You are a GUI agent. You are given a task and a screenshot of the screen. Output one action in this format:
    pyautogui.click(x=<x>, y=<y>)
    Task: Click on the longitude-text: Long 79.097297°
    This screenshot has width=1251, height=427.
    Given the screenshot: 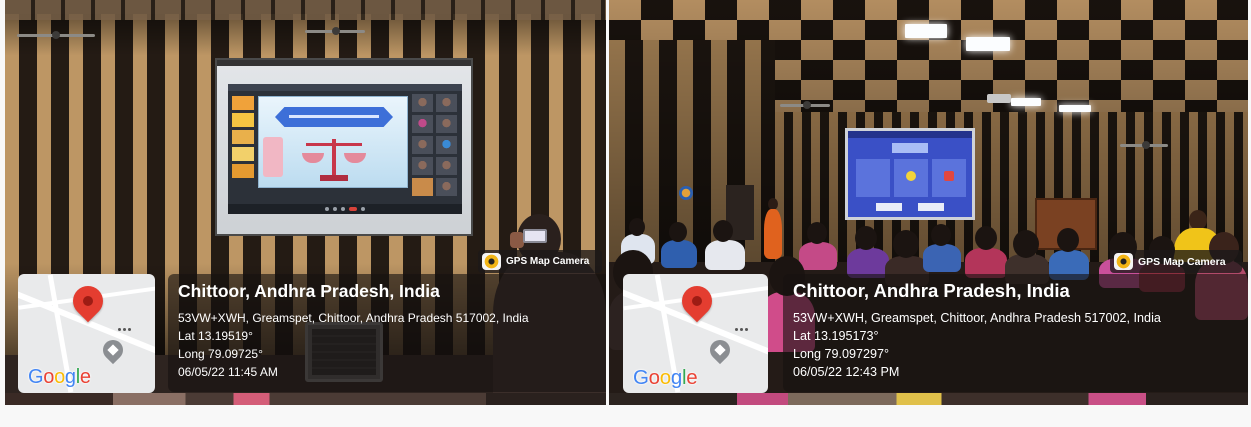 What is the action you would take?
    pyautogui.click(x=841, y=354)
    